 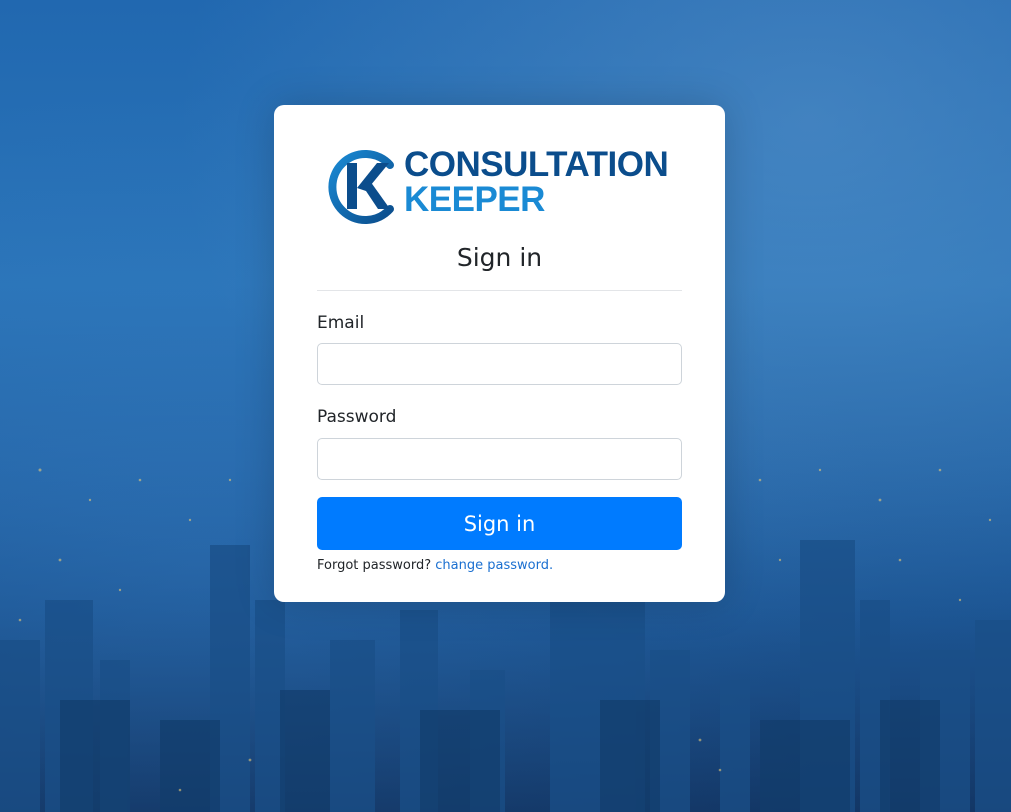 What do you see at coordinates (499, 290) in the screenshot?
I see `divider` at bounding box center [499, 290].